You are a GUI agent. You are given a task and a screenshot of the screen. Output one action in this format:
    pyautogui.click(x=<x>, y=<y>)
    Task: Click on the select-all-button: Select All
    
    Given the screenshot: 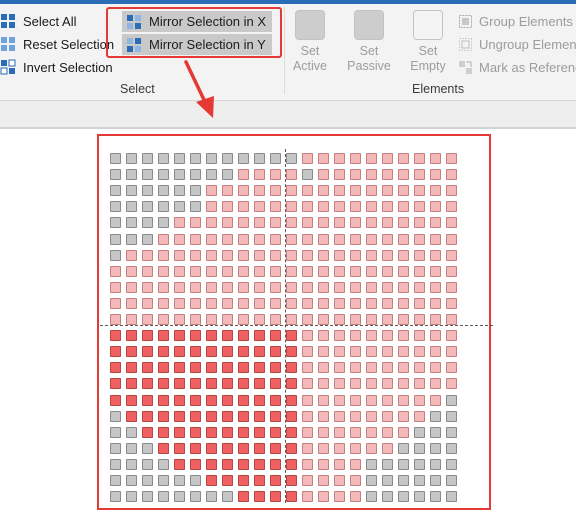 What is the action you would take?
    pyautogui.click(x=38, y=21)
    